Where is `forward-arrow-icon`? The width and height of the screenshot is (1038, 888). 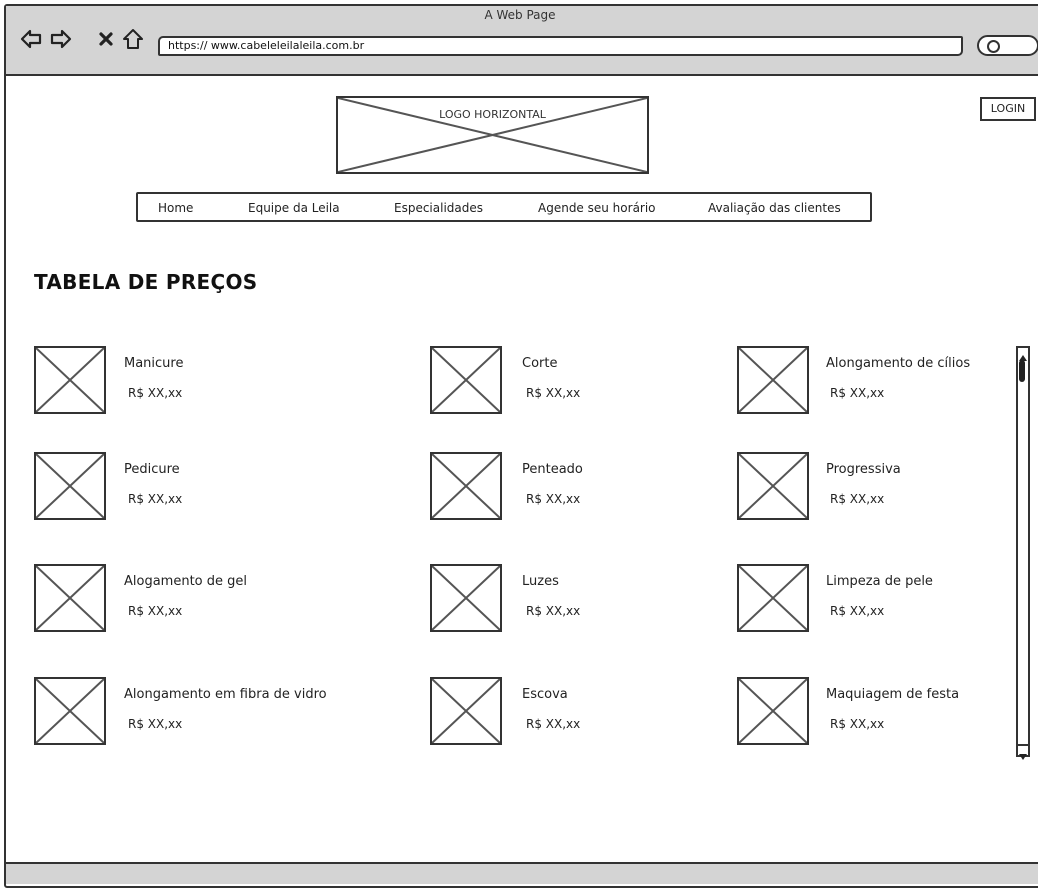 forward-arrow-icon is located at coordinates (61, 39).